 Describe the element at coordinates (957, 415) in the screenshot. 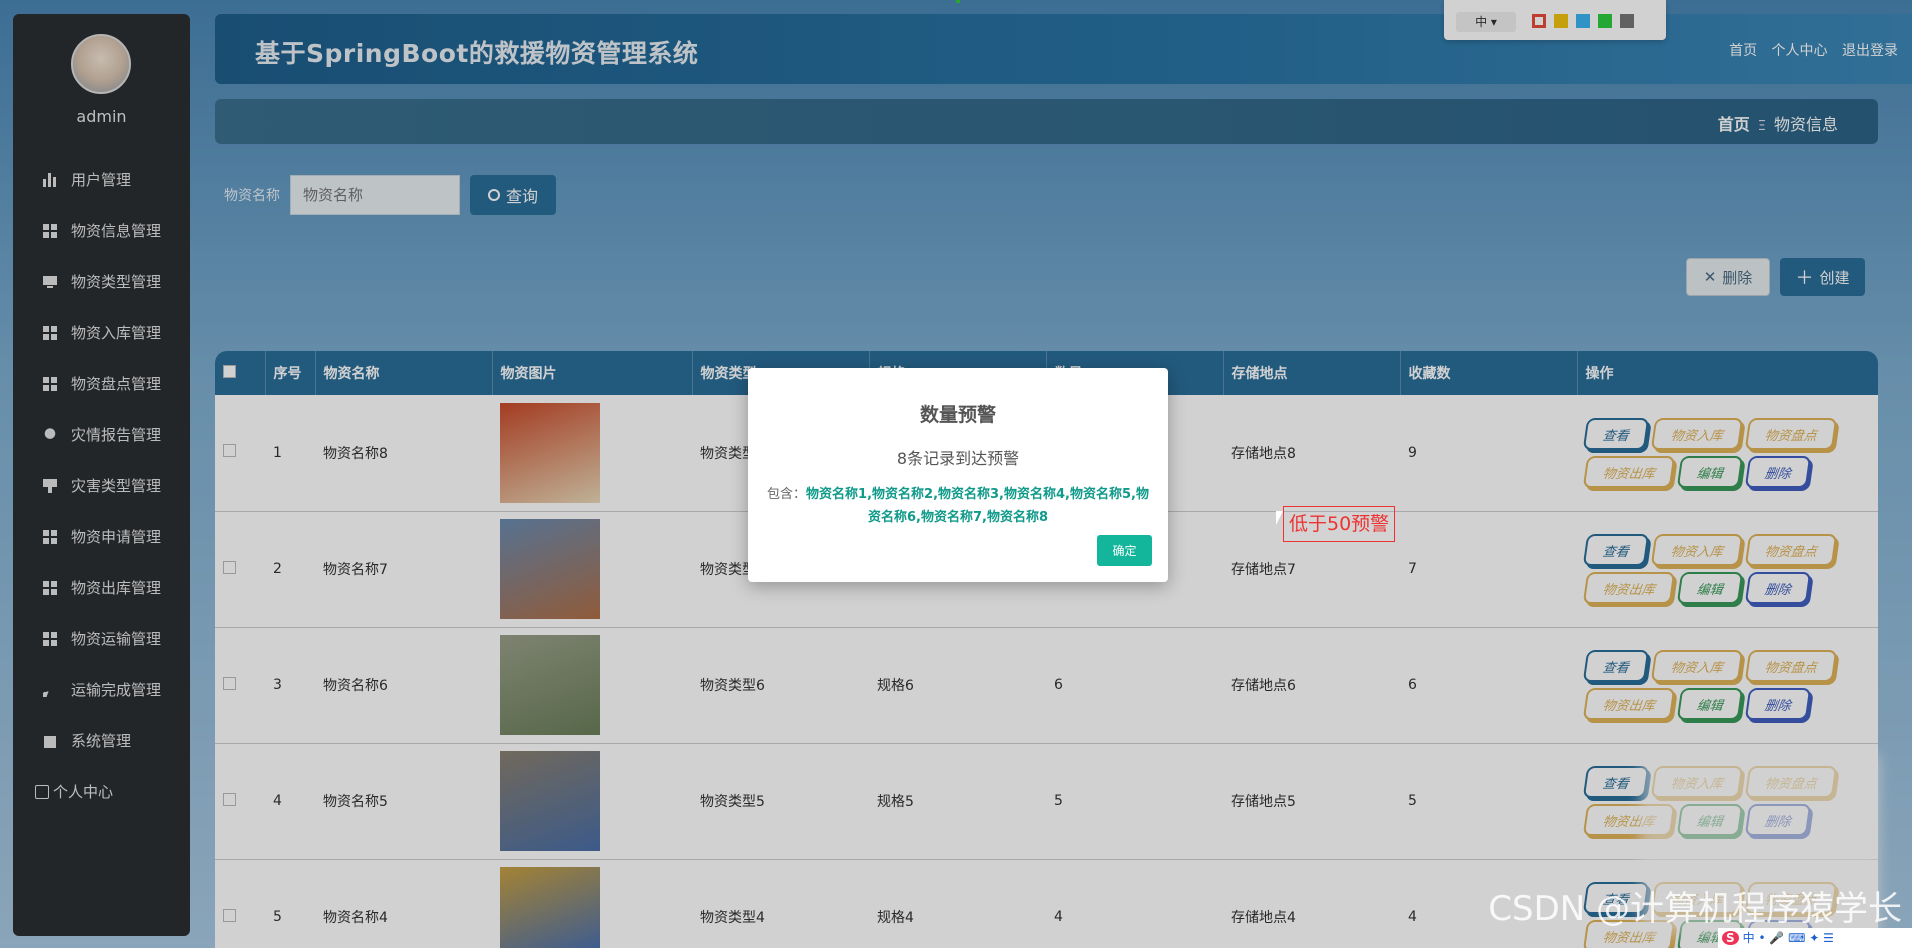

I see `dialog-title: 数量预警` at that location.